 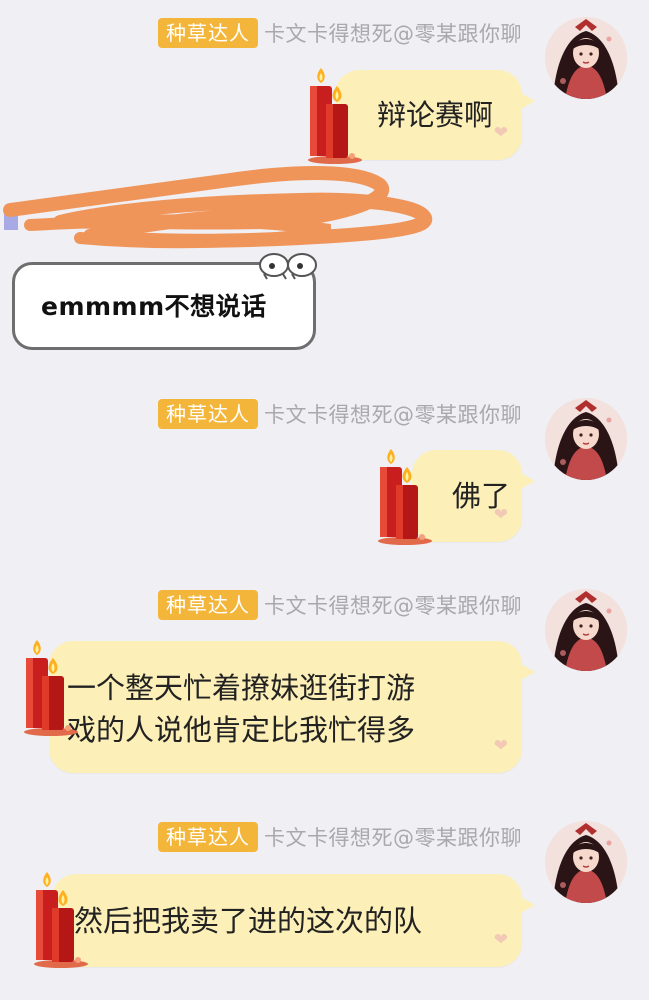 What do you see at coordinates (435, 115) in the screenshot?
I see `message-text: 辩论赛啊` at bounding box center [435, 115].